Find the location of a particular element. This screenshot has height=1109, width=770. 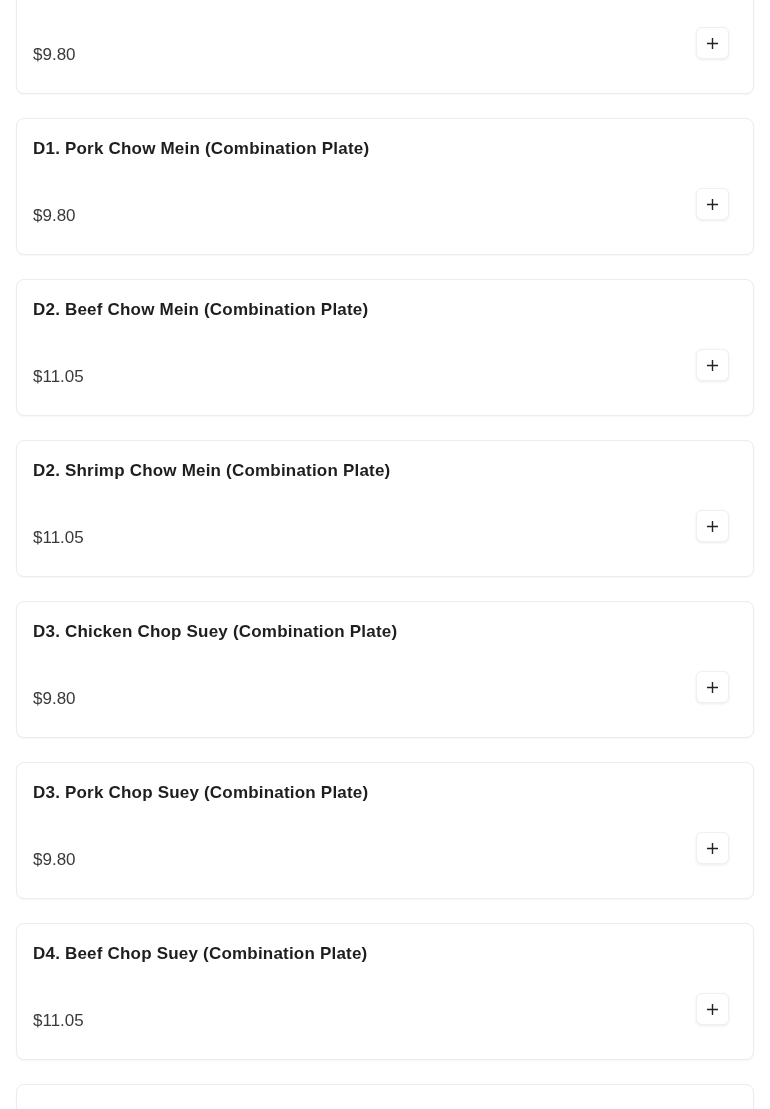

item-name: D4. Beef Chop Suey (Combination Plate) is located at coordinates (201, 954).